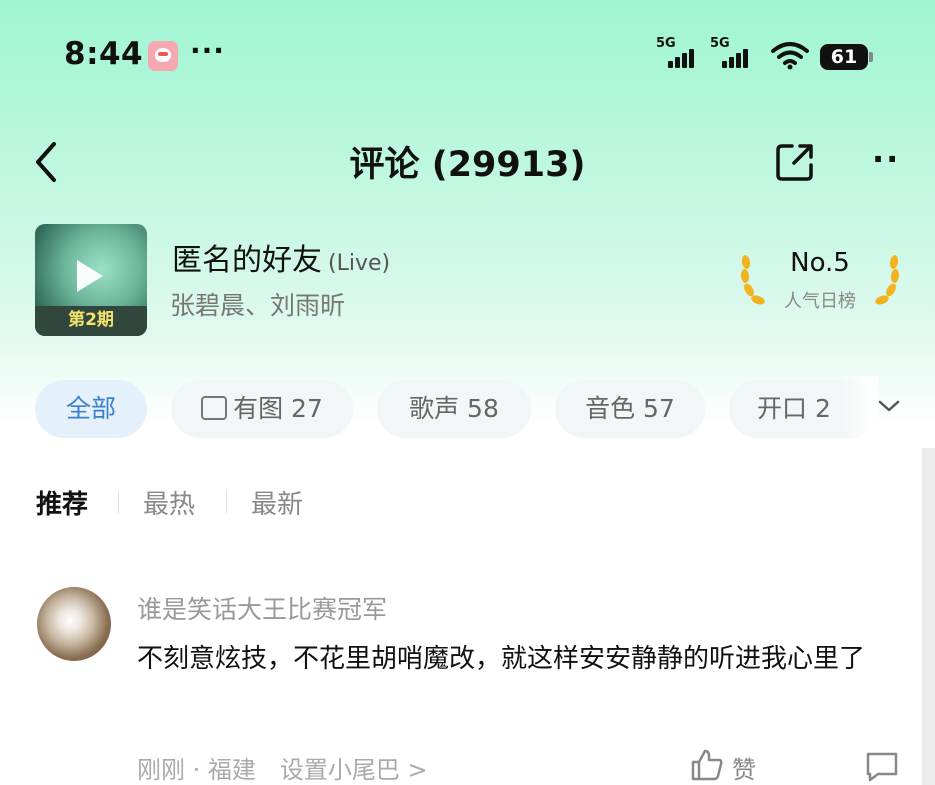  What do you see at coordinates (858, 408) in the screenshot?
I see `chip-fade-overlay` at bounding box center [858, 408].